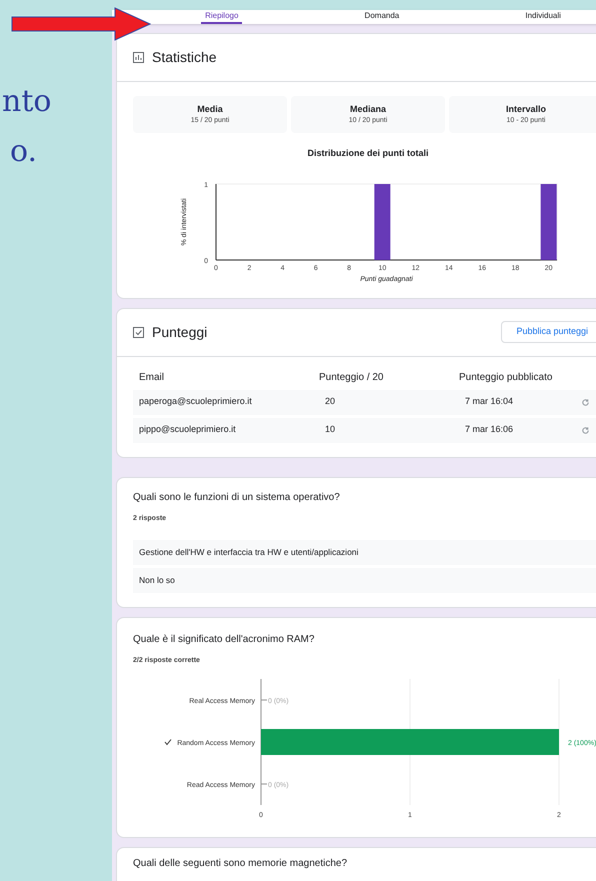 Image resolution: width=596 pixels, height=881 pixels. What do you see at coordinates (180, 332) in the screenshot?
I see `card-title: Punteggi` at bounding box center [180, 332].